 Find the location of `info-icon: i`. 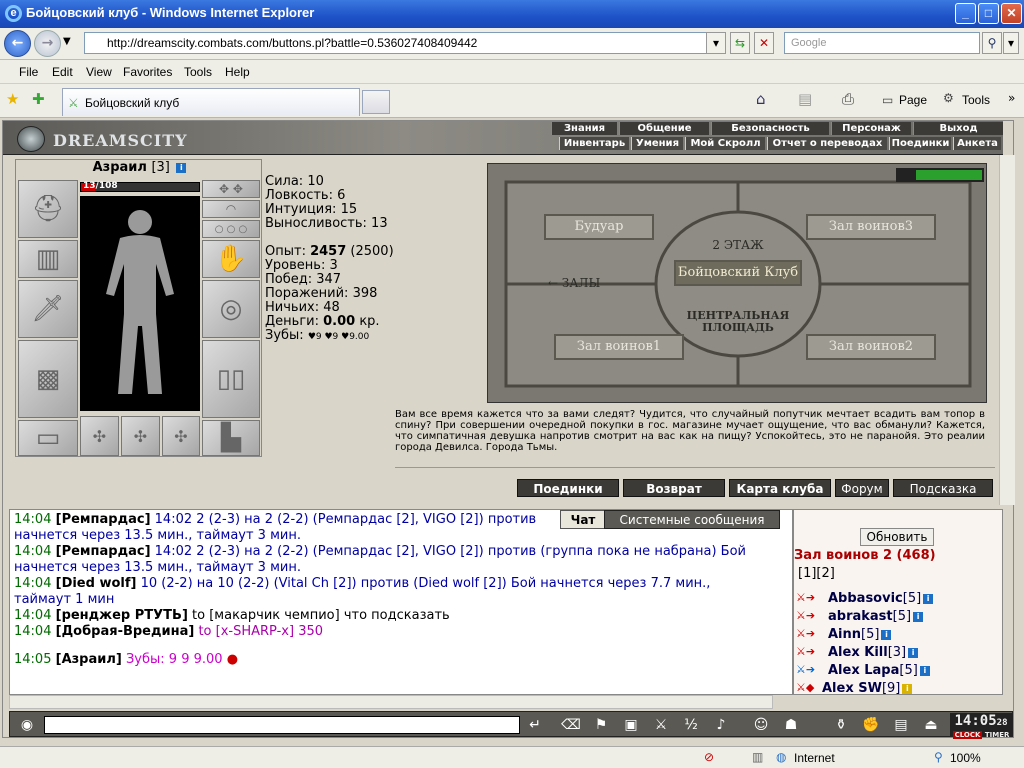

info-icon: i is located at coordinates (181, 167).